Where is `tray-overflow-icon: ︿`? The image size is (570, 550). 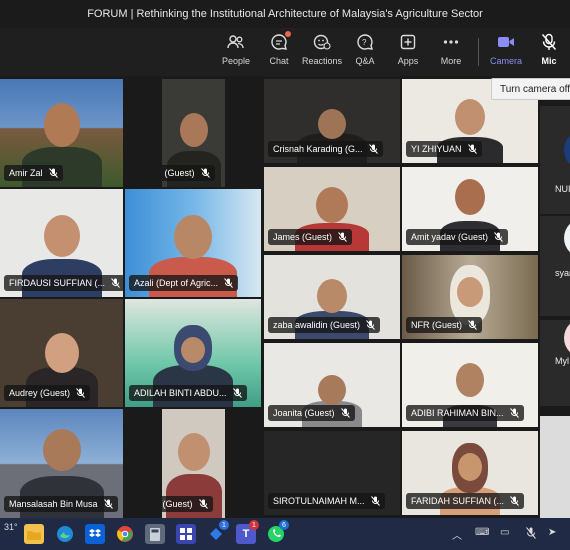
tray-overflow-icon: ︿ is located at coordinates (457, 534).